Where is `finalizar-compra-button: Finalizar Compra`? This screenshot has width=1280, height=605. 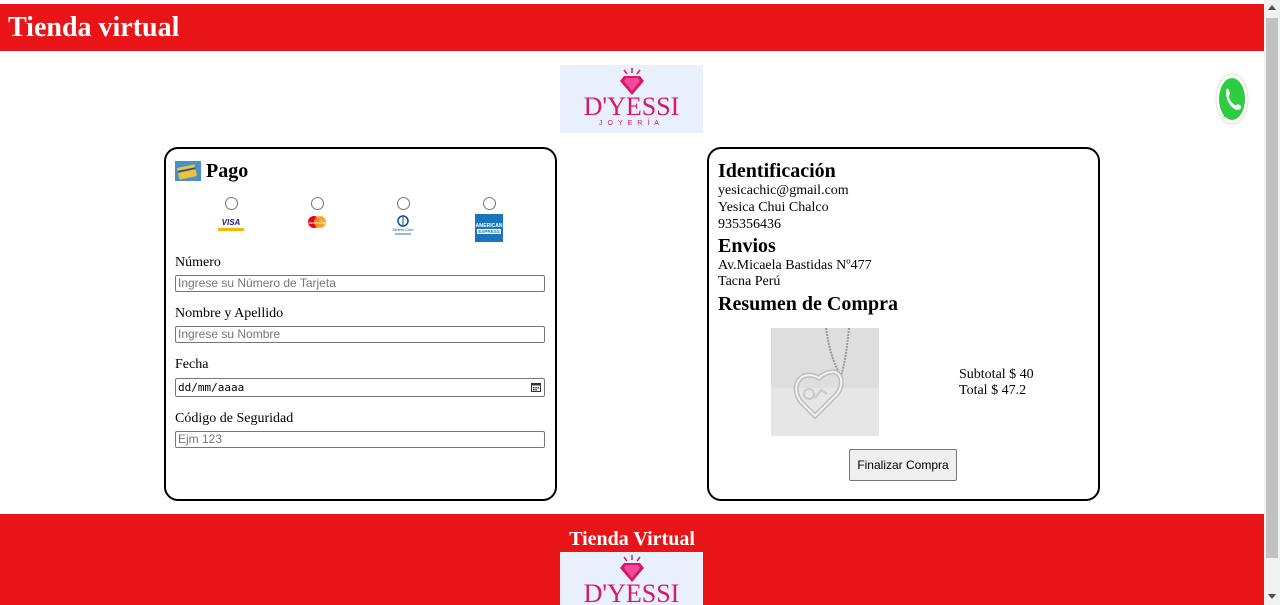 finalizar-compra-button: Finalizar Compra is located at coordinates (903, 465).